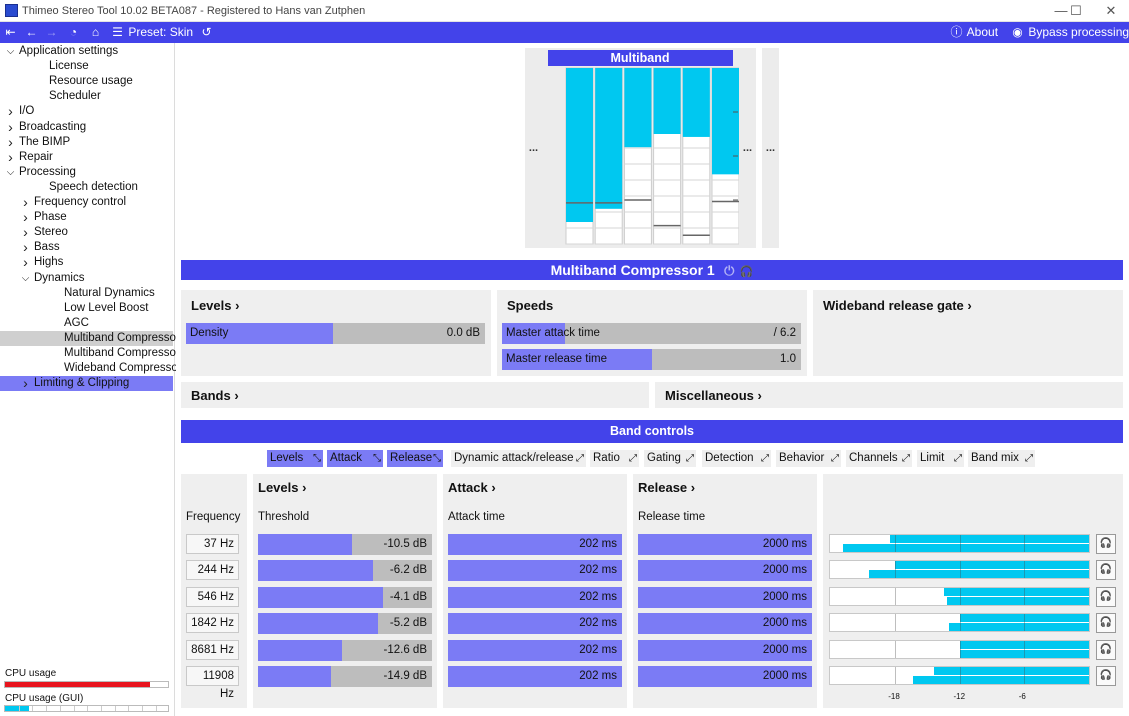  What do you see at coordinates (86, 232) in the screenshot?
I see `sidebar-item-12: › Stereo` at bounding box center [86, 232].